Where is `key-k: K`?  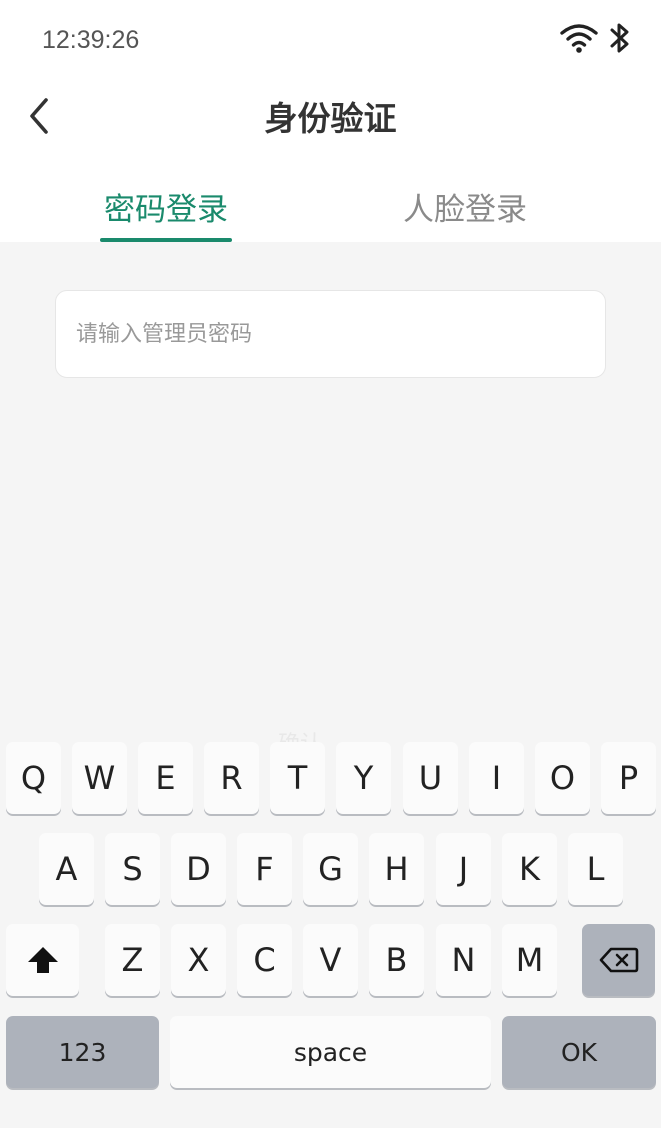
key-k: K is located at coordinates (529, 869).